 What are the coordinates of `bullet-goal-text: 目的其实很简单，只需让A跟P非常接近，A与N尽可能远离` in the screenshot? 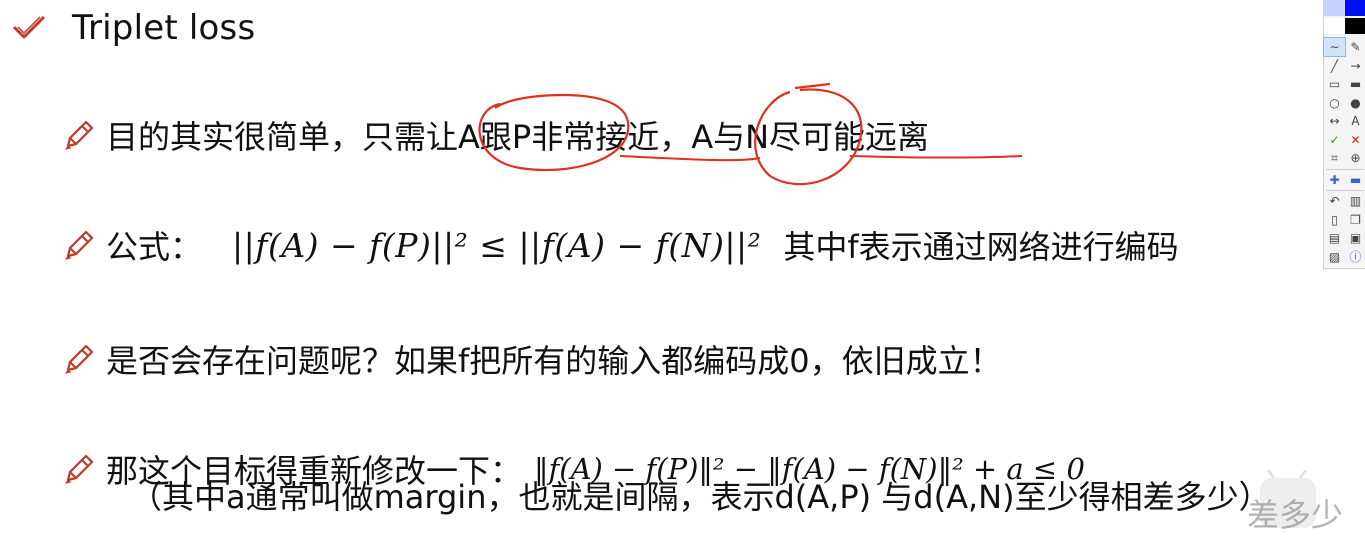 It's located at (518, 137).